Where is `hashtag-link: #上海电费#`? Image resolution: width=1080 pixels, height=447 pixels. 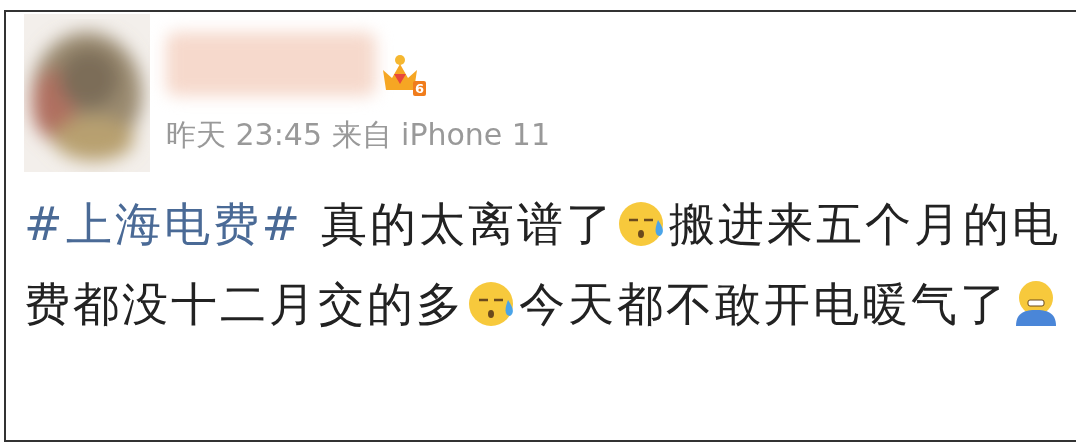
hashtag-link: #上海电费# is located at coordinates (164, 224).